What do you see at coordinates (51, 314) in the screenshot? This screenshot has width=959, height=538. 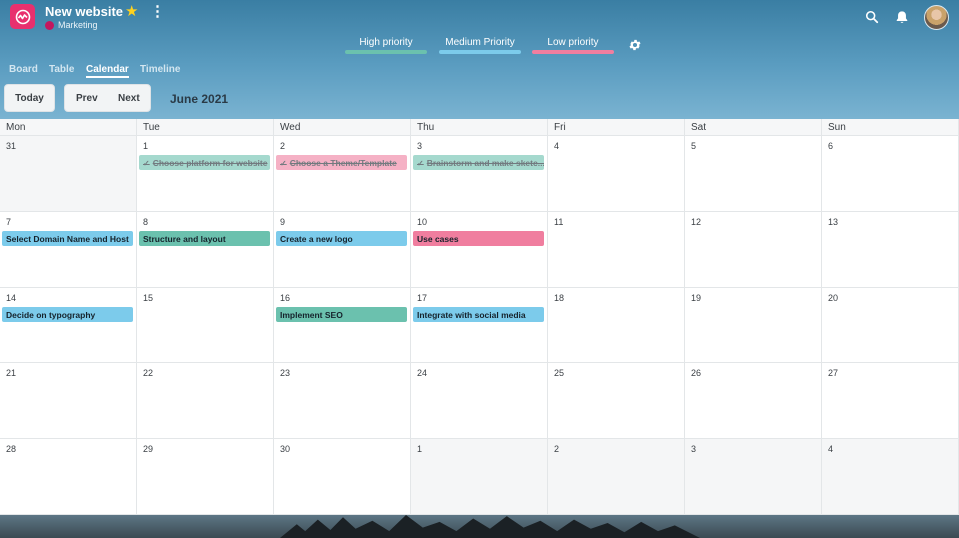 I see `event-title: Decide on typography` at bounding box center [51, 314].